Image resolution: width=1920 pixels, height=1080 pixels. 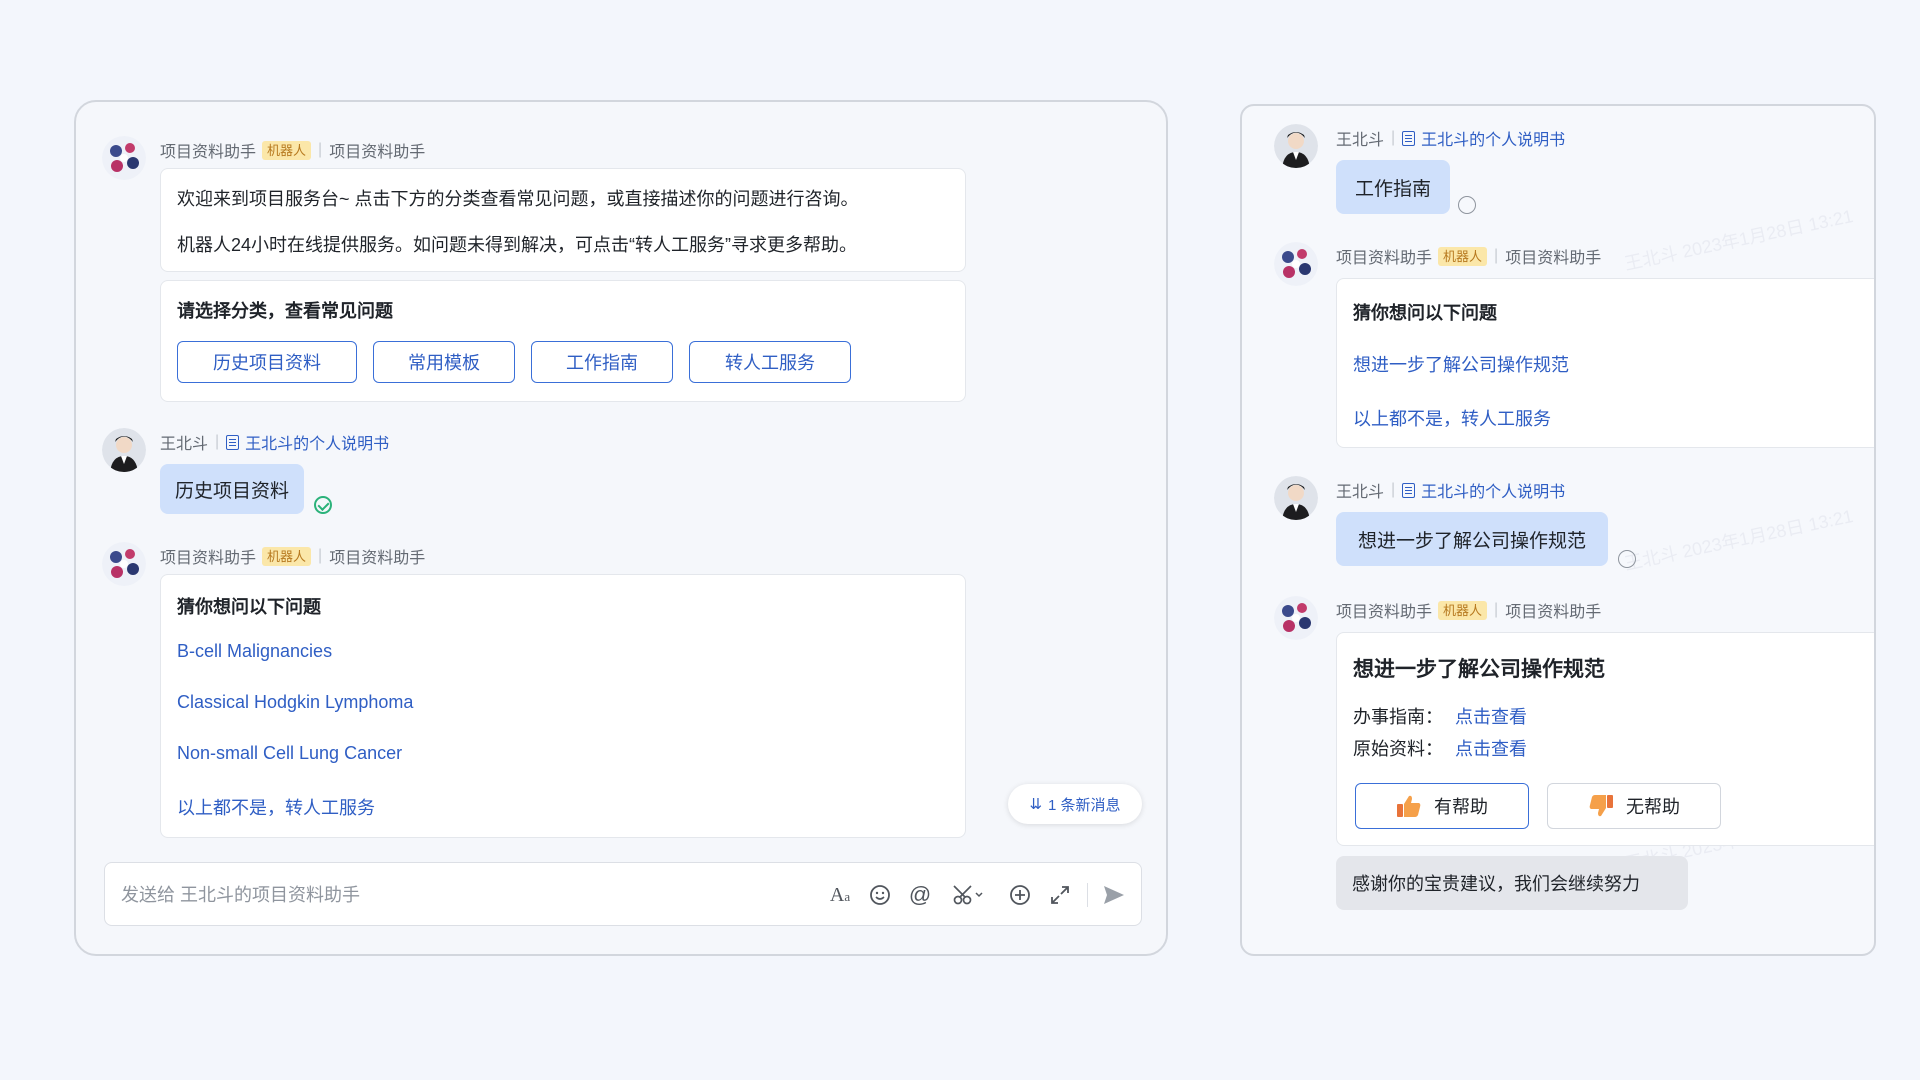 What do you see at coordinates (1512, 883) in the screenshot?
I see `thanks-message: 感谢你的宝贵建议，我们会继续努力` at bounding box center [1512, 883].